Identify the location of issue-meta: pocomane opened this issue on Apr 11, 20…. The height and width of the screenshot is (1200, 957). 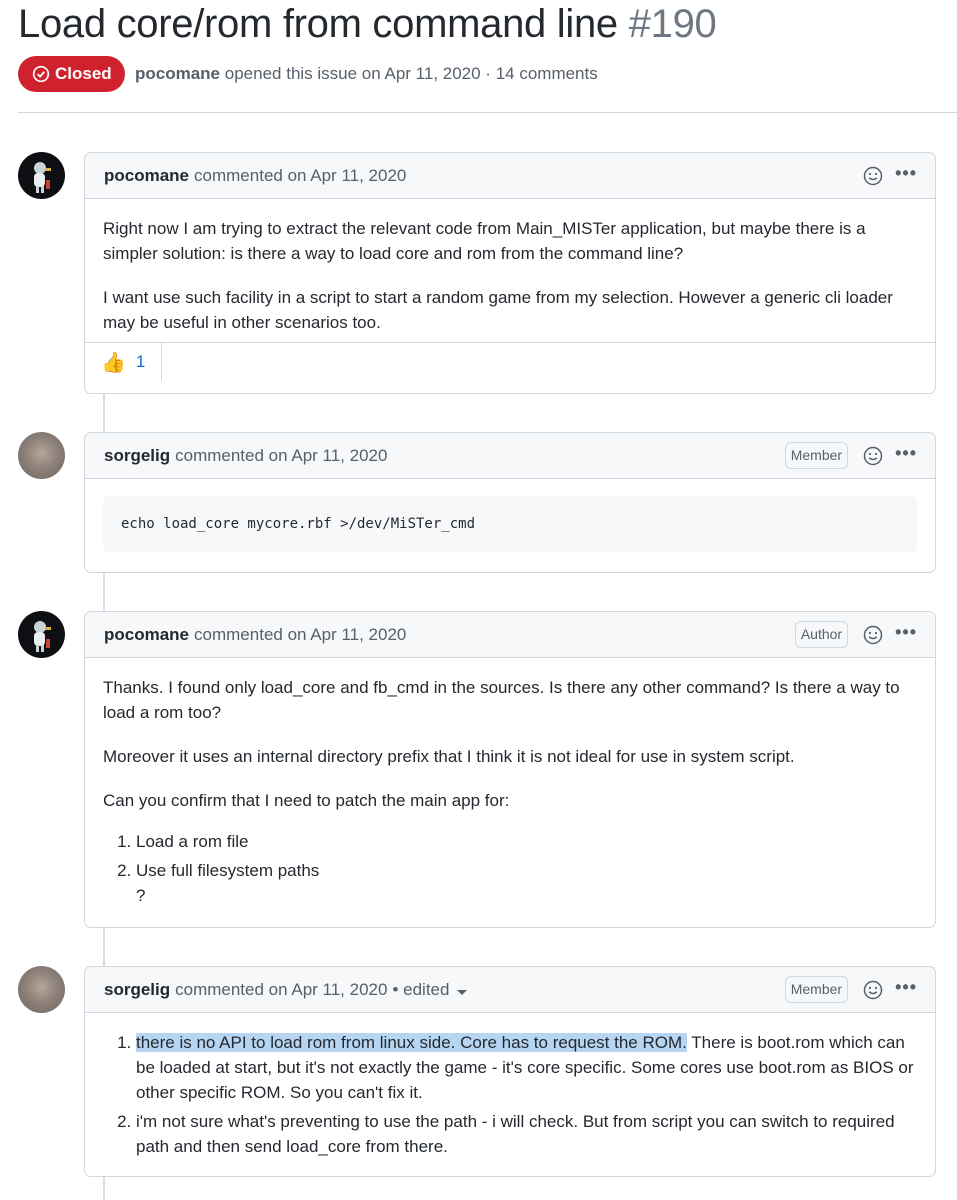
(366, 74).